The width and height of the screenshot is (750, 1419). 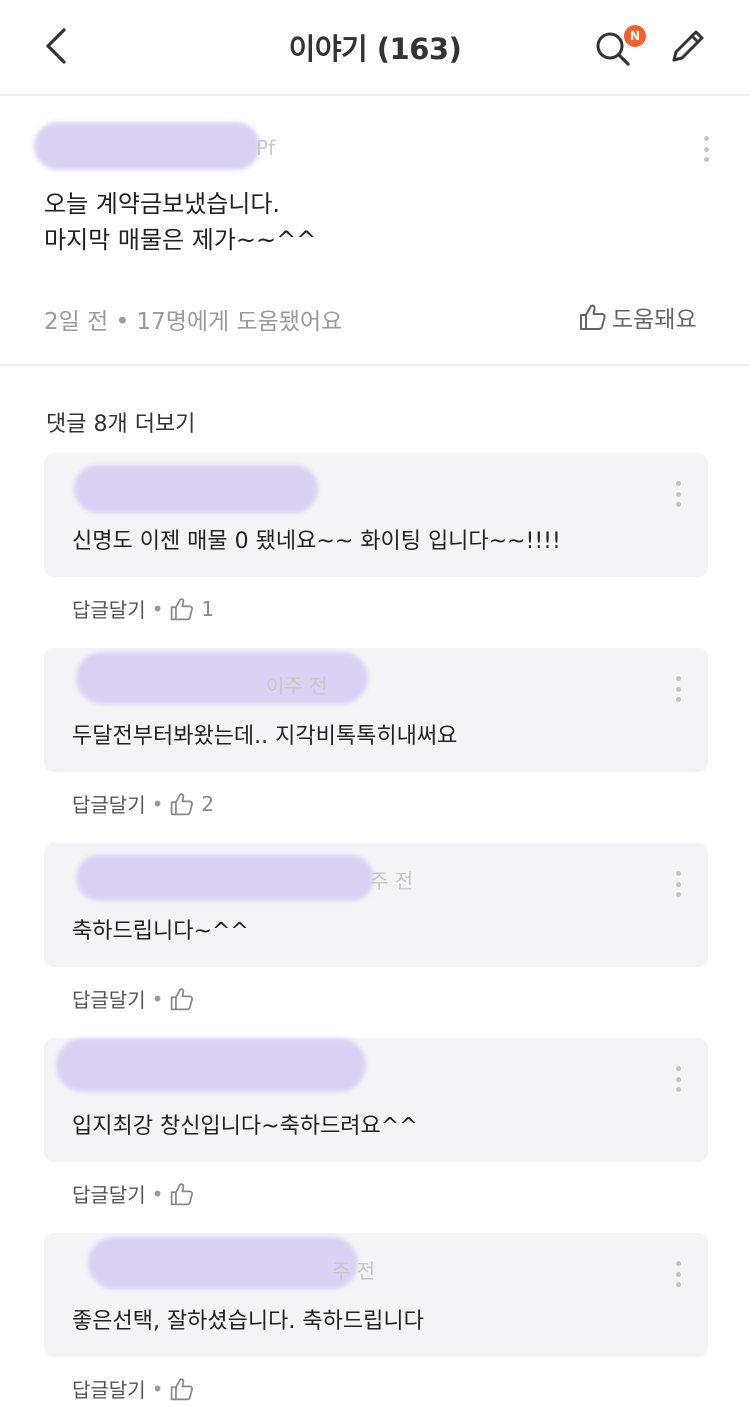 What do you see at coordinates (245, 1126) in the screenshot?
I see `comment-text: 입지최강 창신입니다~축하드려요^^` at bounding box center [245, 1126].